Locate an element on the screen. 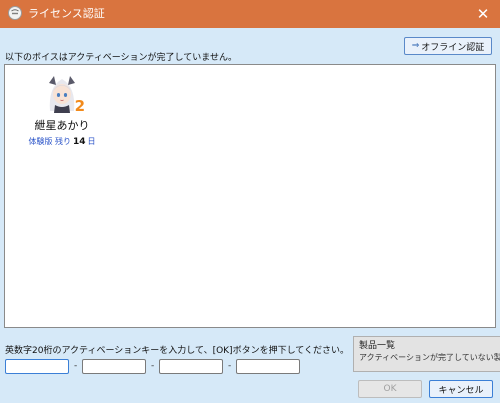 The image size is (500, 403). product-list-message: アクティベーションが完了していない製品 is located at coordinates (429, 357).